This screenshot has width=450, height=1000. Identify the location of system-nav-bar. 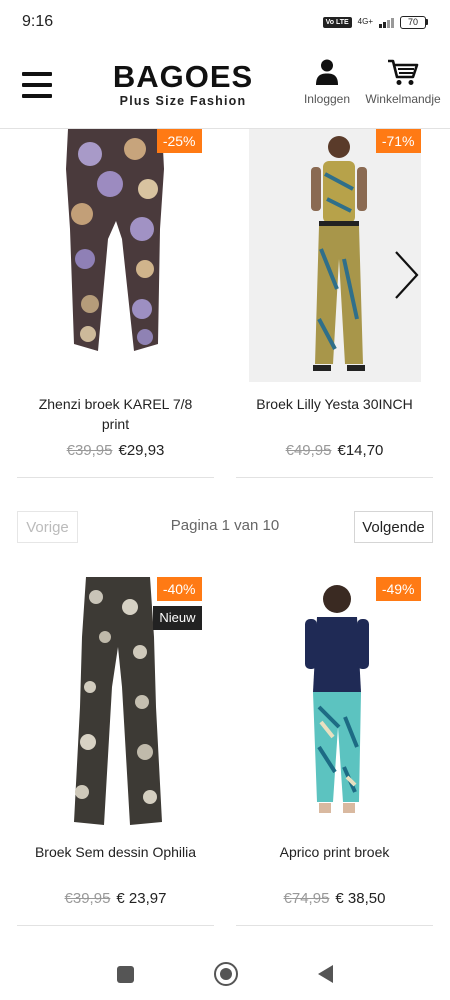
(225, 974).